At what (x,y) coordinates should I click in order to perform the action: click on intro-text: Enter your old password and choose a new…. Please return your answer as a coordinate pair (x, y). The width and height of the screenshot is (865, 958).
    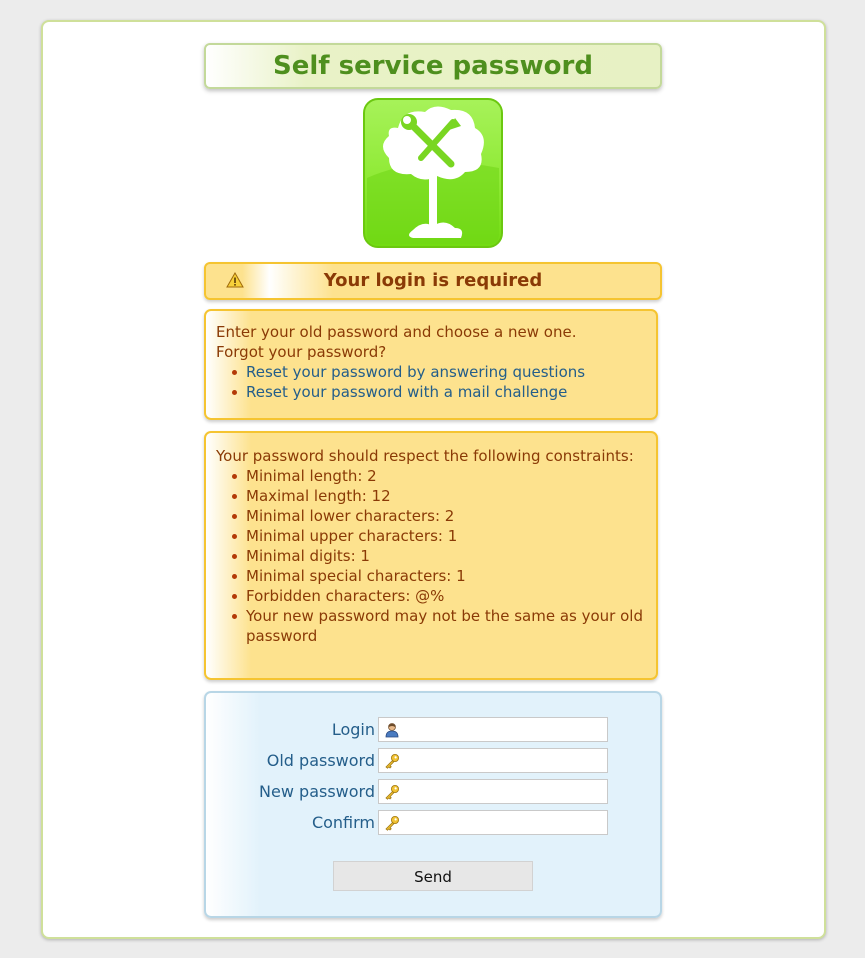
    Looking at the image, I should click on (396, 332).